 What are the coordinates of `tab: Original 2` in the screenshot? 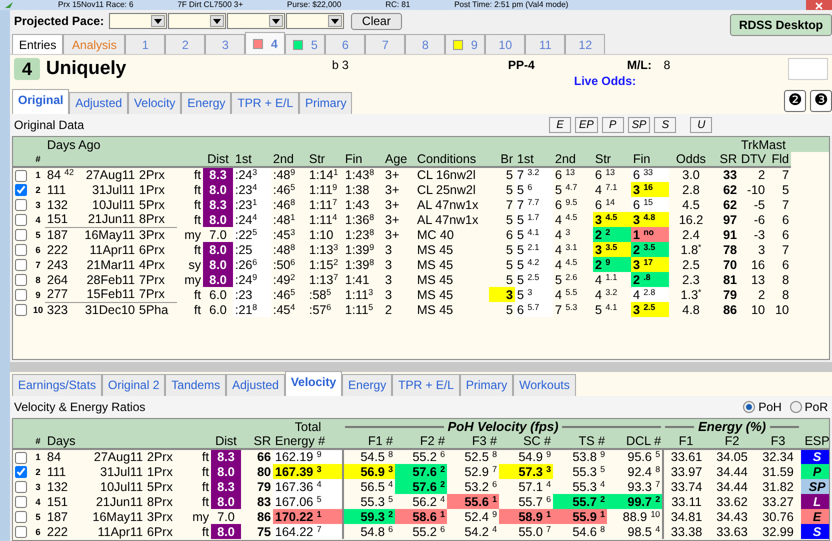 It's located at (134, 385).